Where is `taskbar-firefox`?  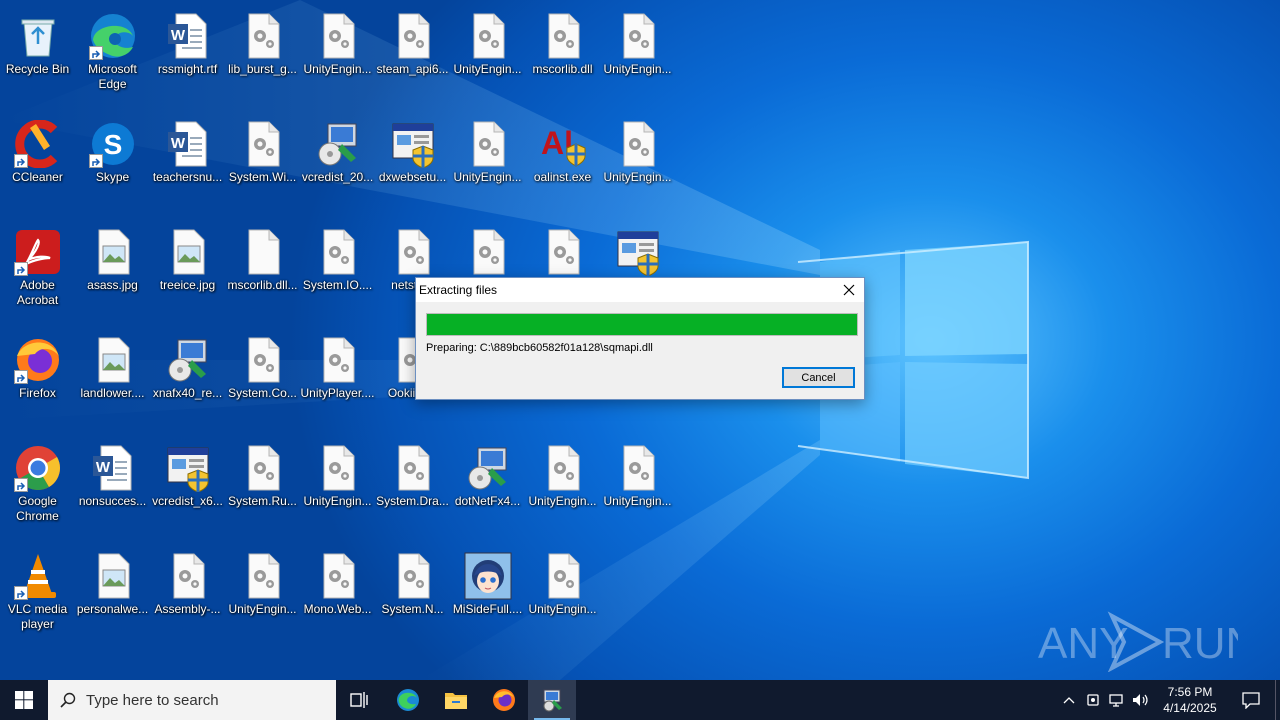 taskbar-firefox is located at coordinates (504, 700).